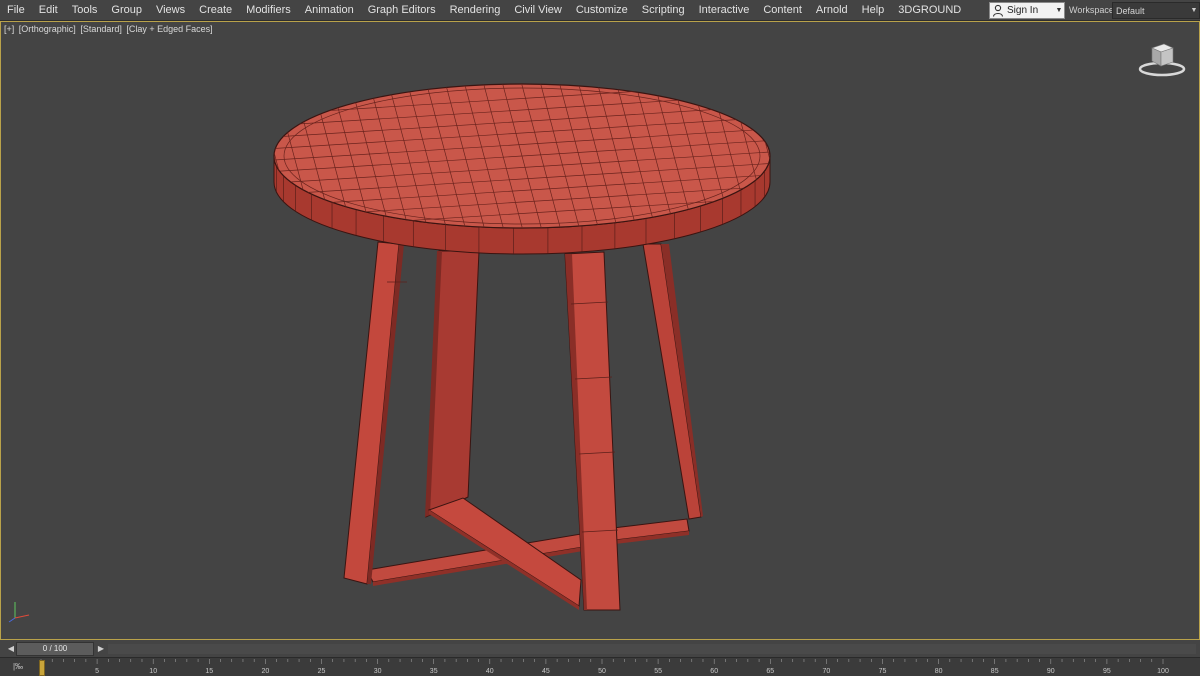  Describe the element at coordinates (378, 671) in the screenshot. I see `trackbar-tick-label: 30` at that location.